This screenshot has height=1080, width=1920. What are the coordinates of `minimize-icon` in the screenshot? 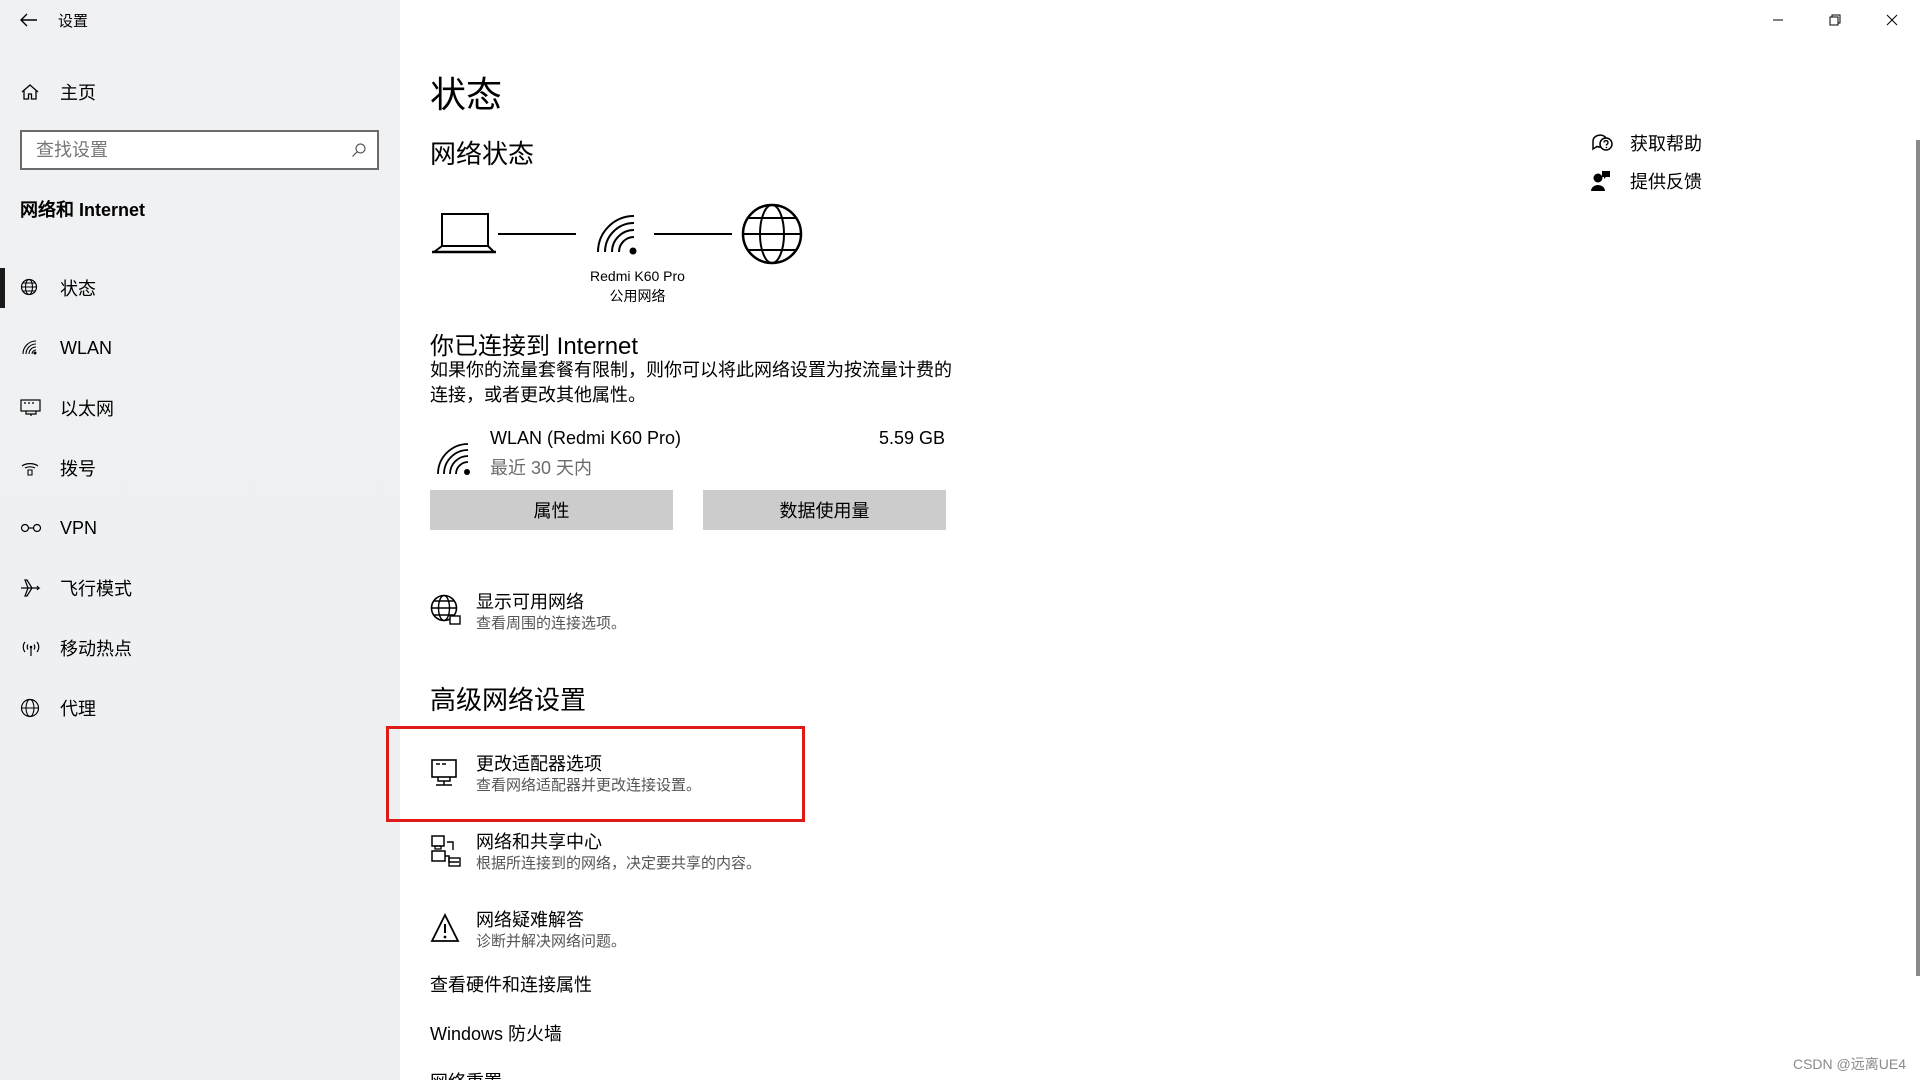 It's located at (1777, 20).